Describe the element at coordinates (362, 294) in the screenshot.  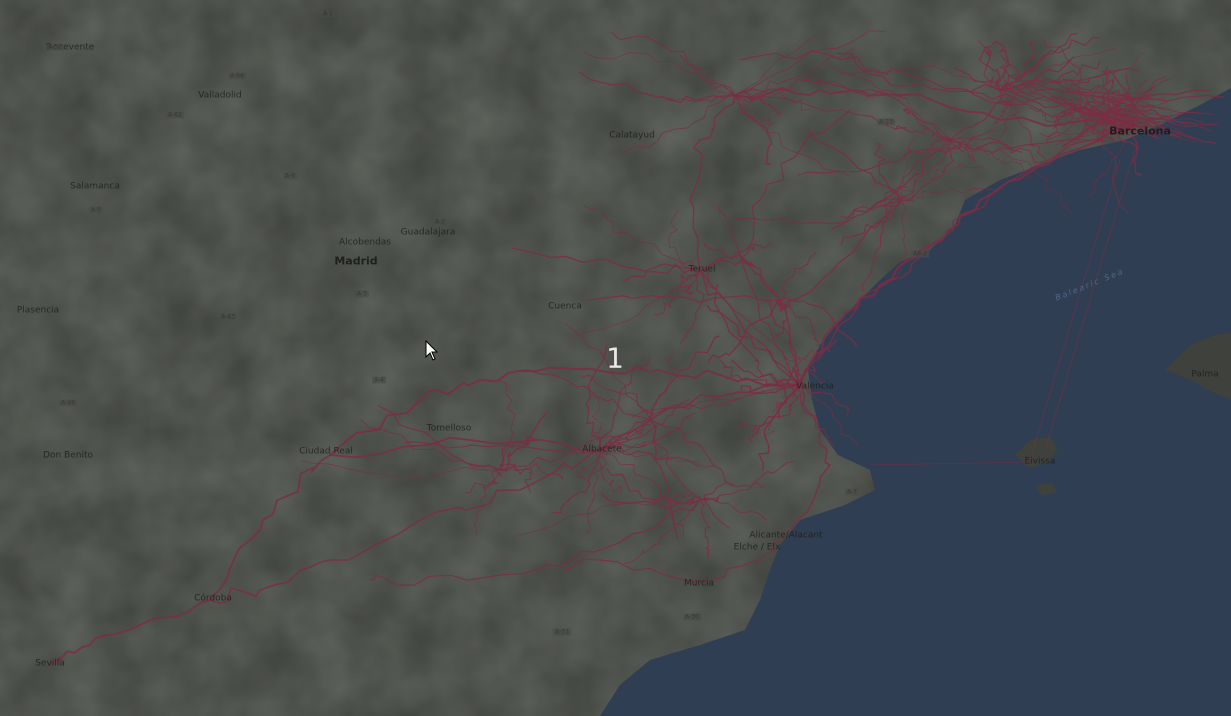
I see `road-shield: A-3` at that location.